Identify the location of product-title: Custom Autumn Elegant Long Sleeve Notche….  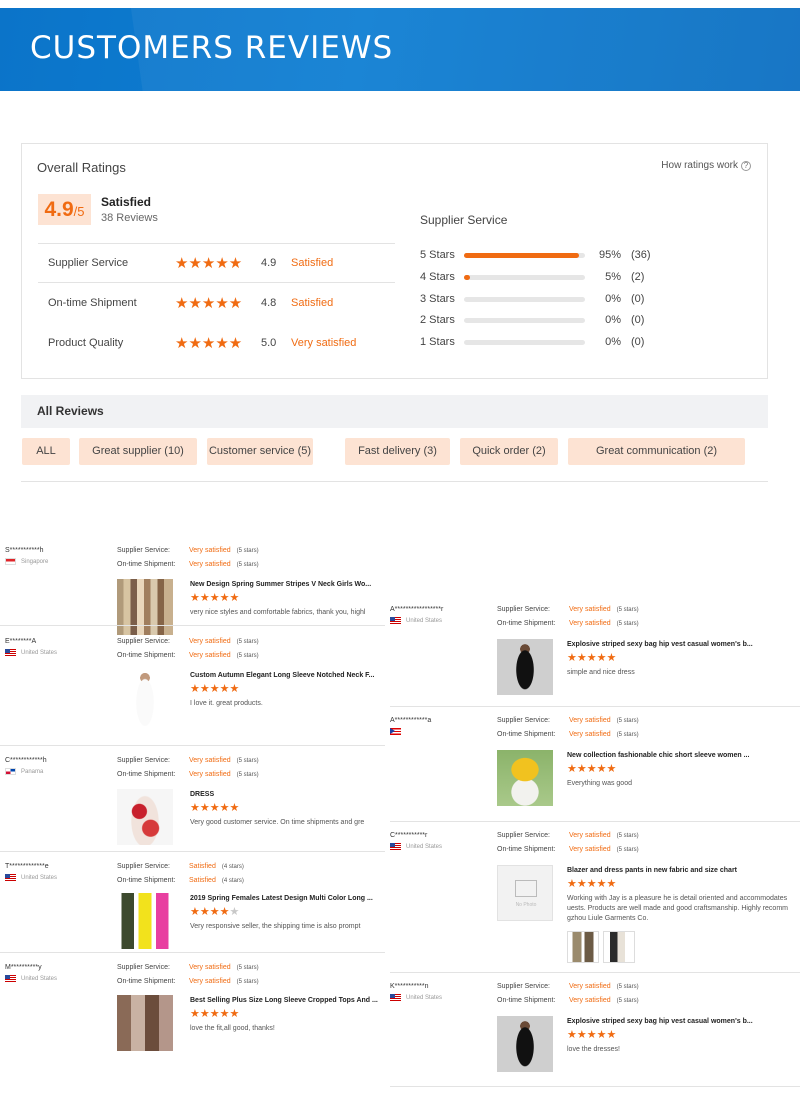
(282, 675).